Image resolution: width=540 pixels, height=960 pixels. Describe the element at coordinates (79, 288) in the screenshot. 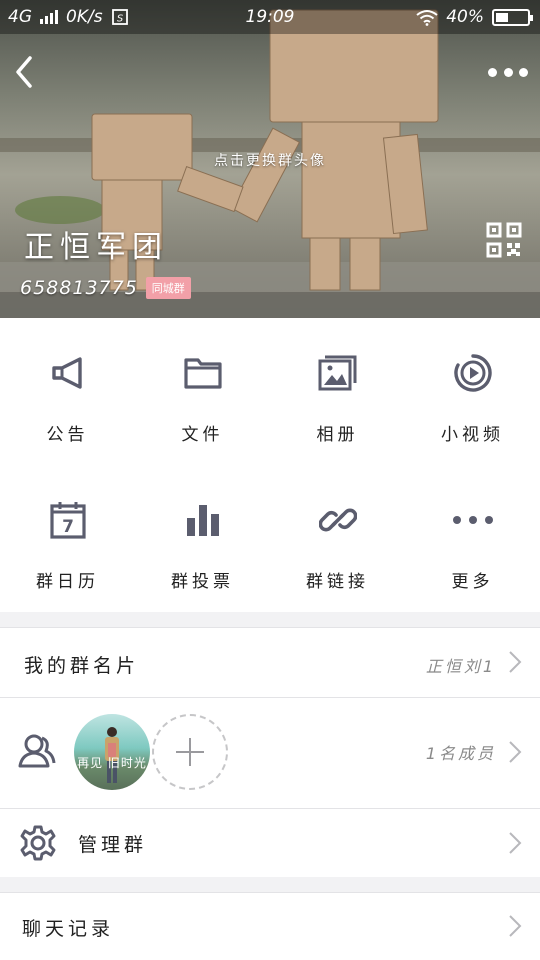

I see `group-number: 658813775` at that location.